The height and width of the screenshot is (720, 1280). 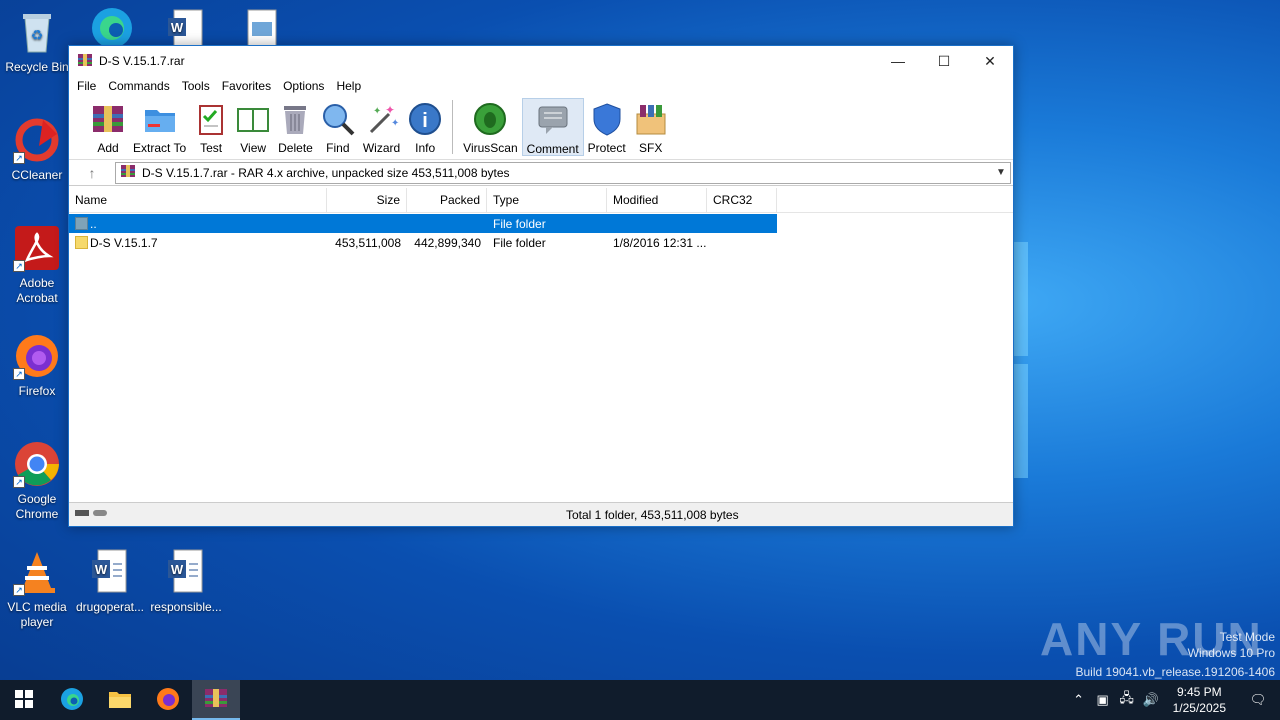 I want to click on protect-button: Protect, so click(x=607, y=127).